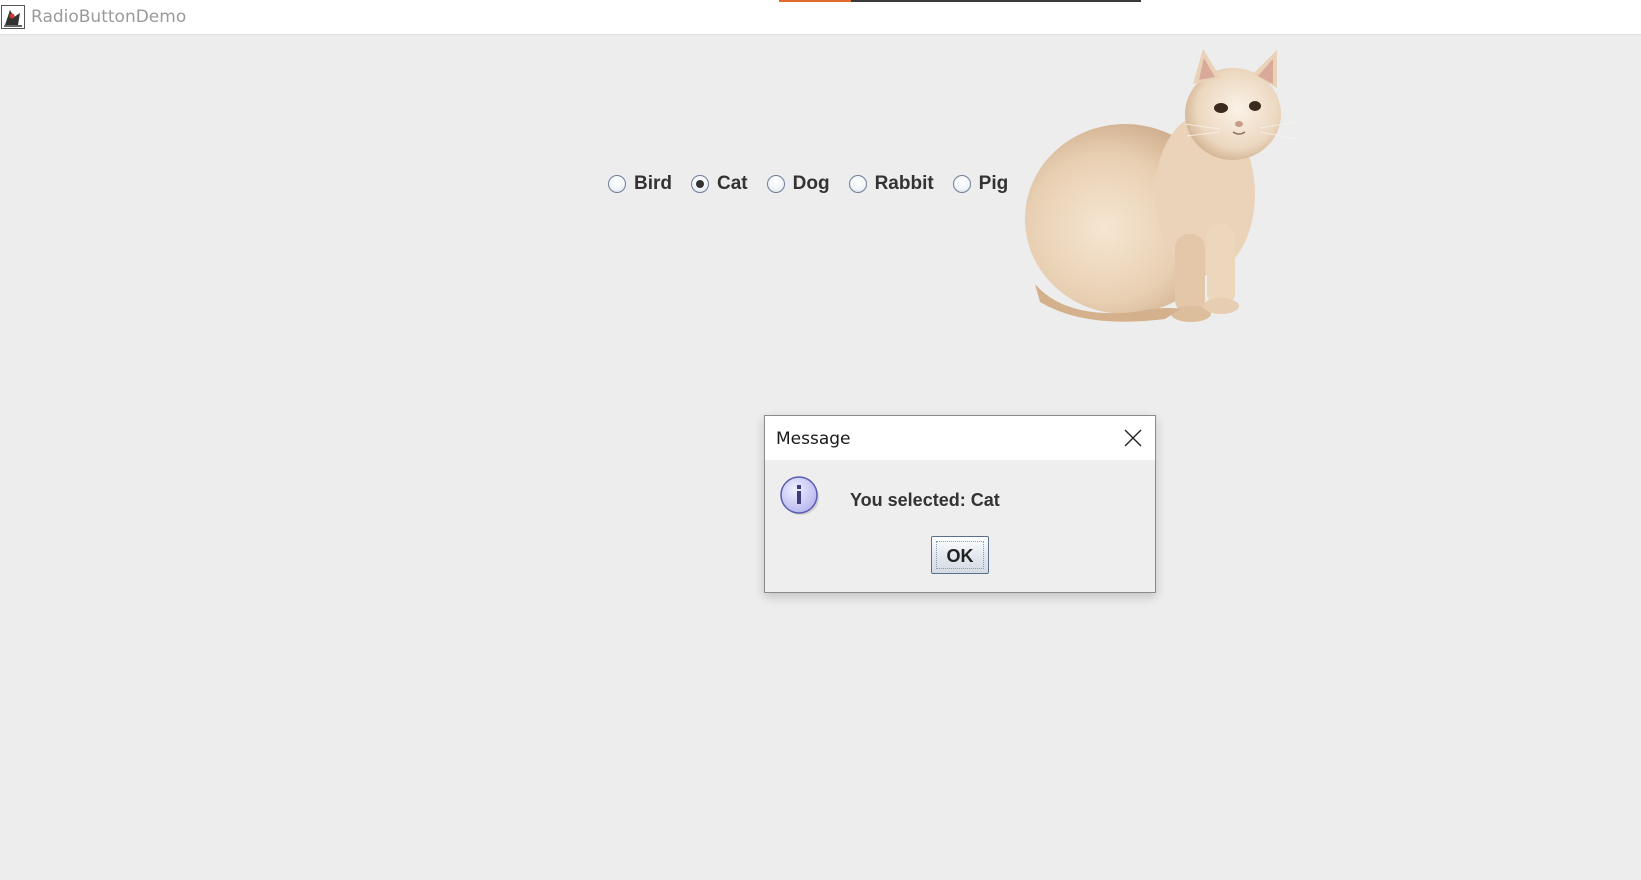  I want to click on radio-dog: Dog, so click(798, 184).